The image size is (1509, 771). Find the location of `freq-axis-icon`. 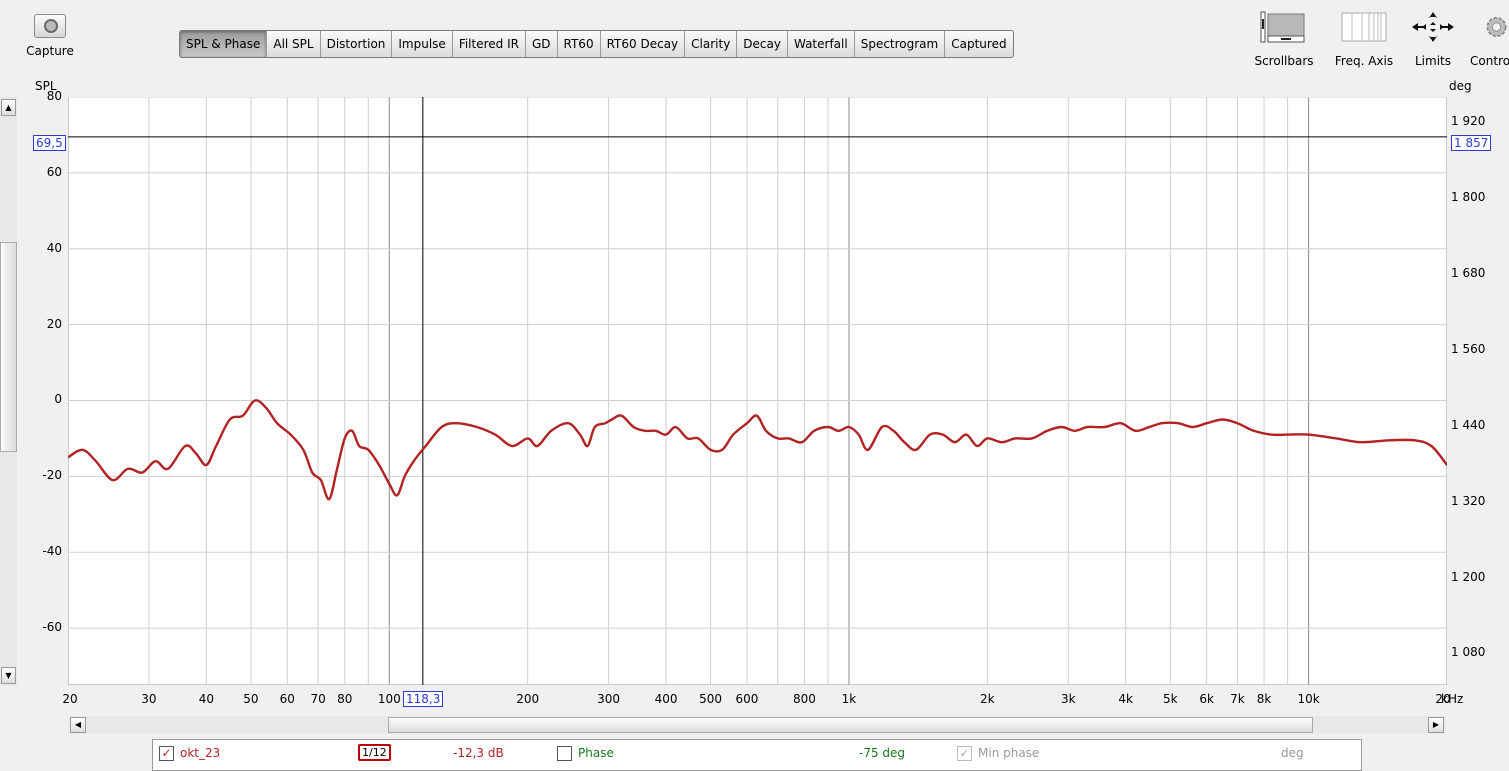

freq-axis-icon is located at coordinates (1364, 27).